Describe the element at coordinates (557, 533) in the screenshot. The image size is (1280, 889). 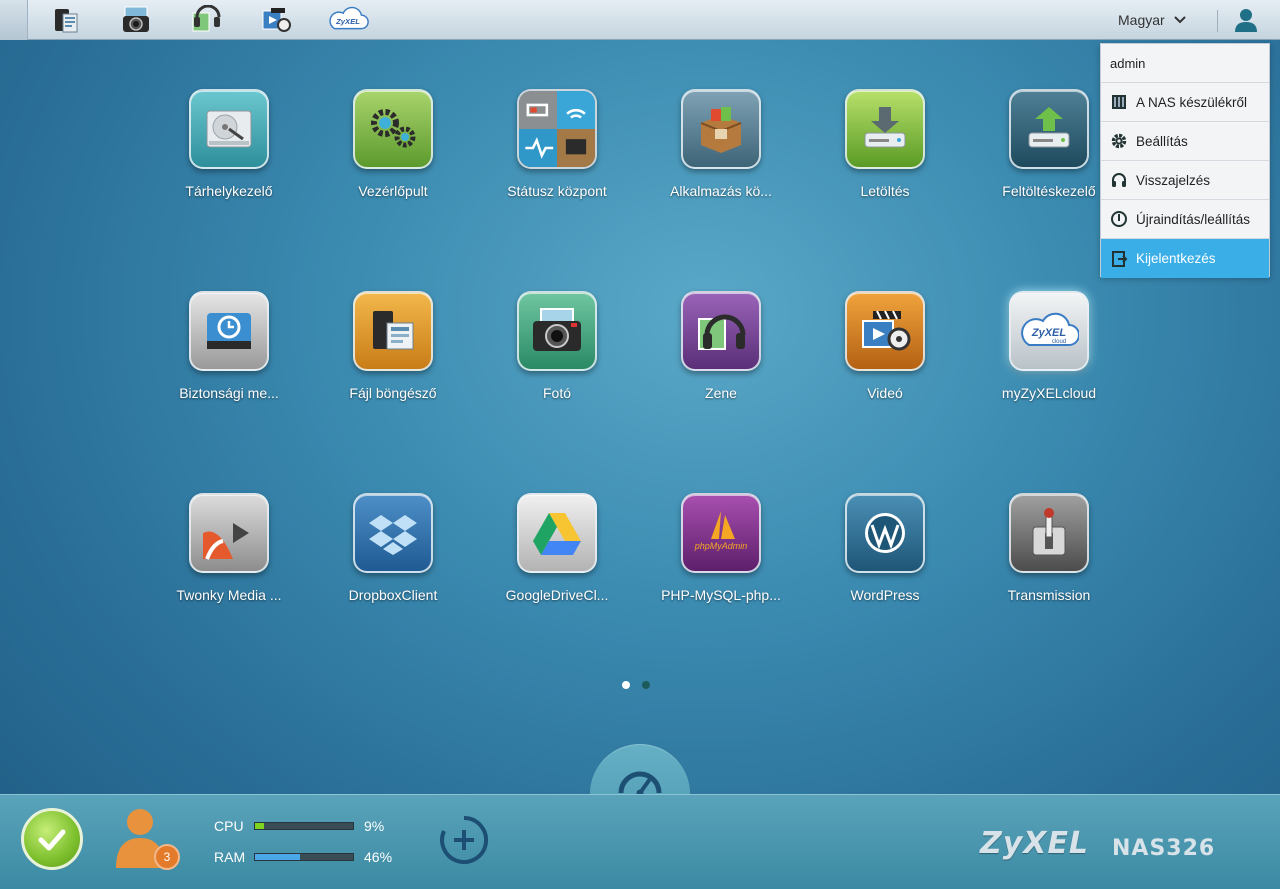
I see `google-drive-icon` at that location.